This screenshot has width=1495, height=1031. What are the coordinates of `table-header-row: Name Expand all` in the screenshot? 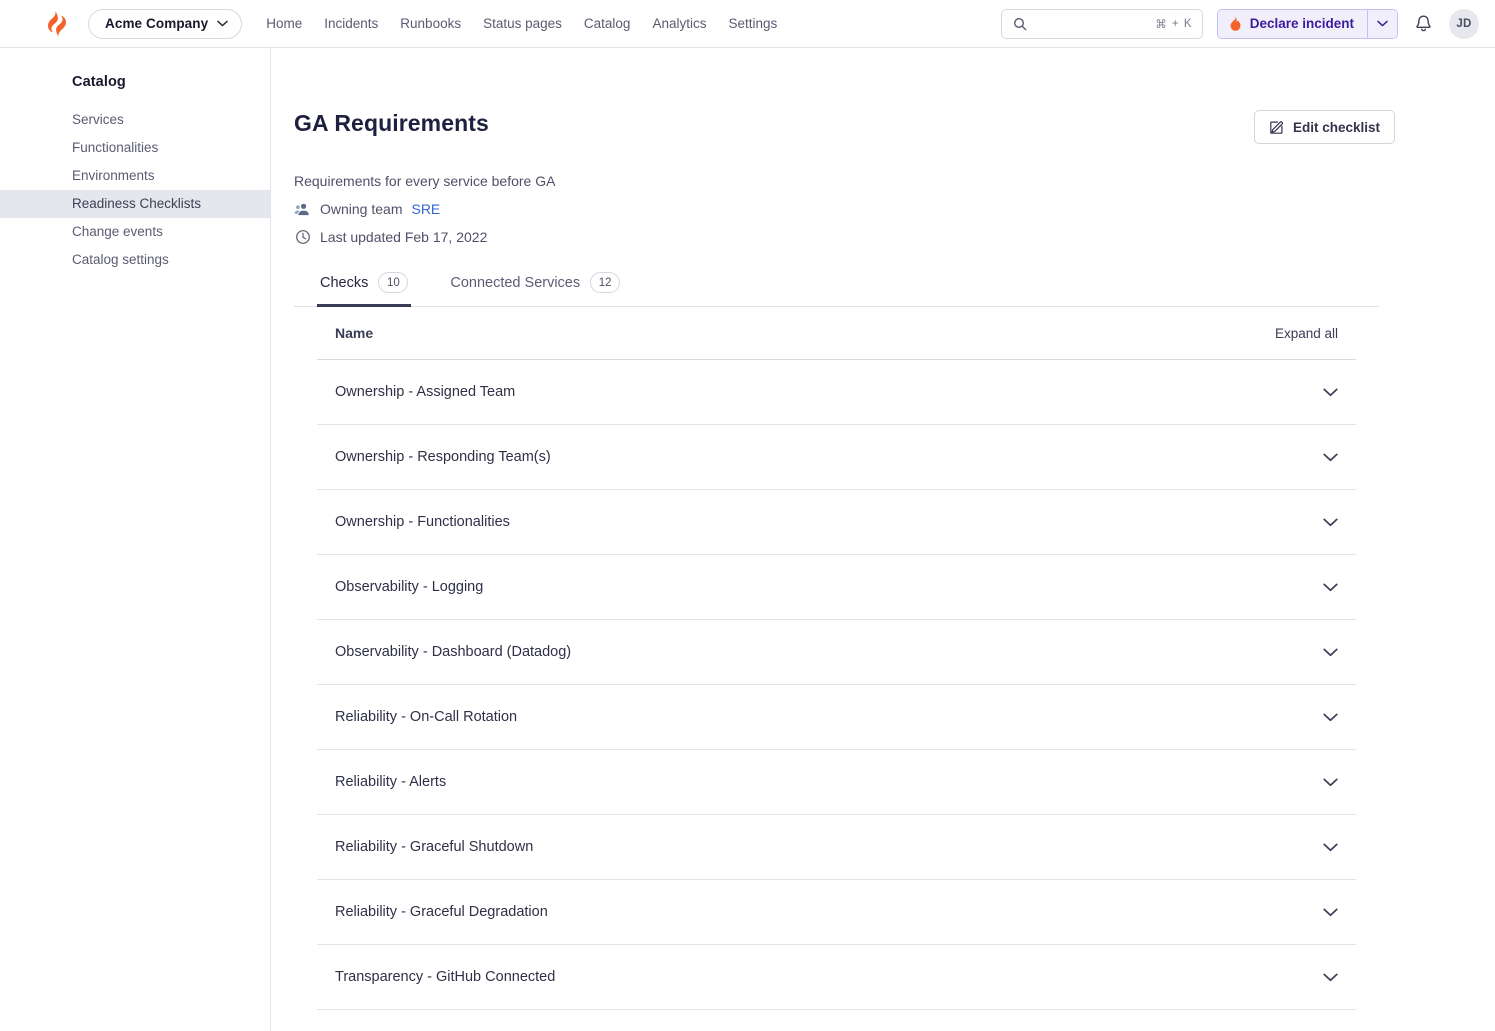 It's located at (836, 333).